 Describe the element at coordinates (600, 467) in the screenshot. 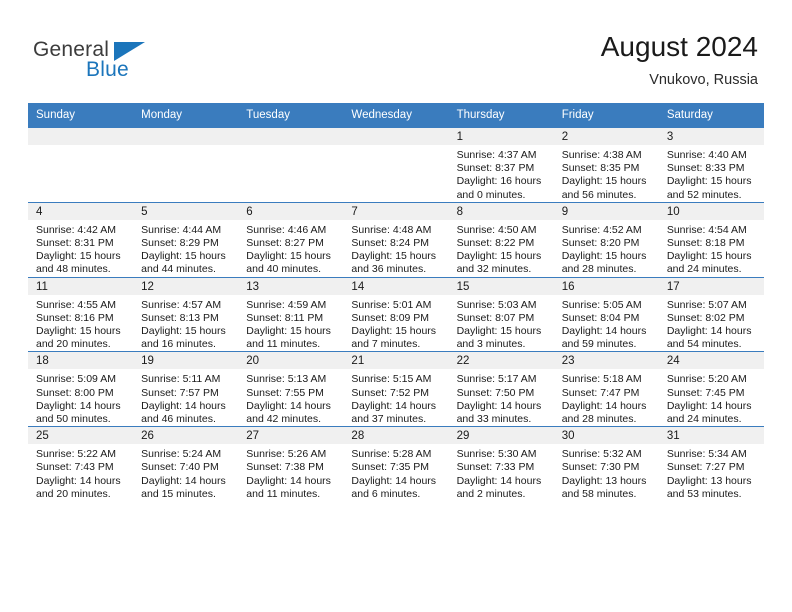

I see `sunset-time: Sunset: 7:30 PM` at that location.